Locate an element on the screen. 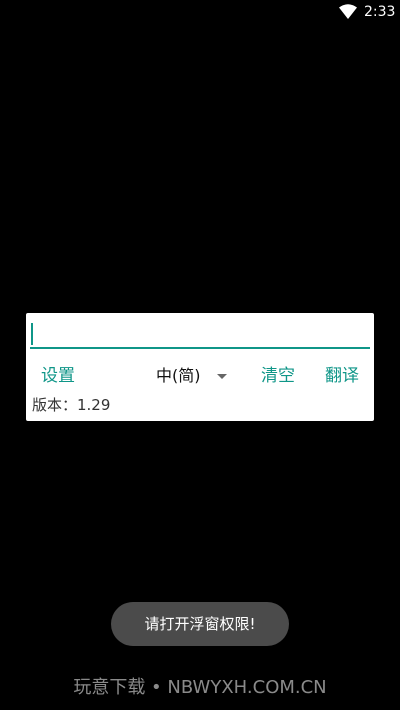 Image resolution: width=400 pixels, height=710 pixels. toast-message: 请打开浮窗权限! is located at coordinates (200, 624).